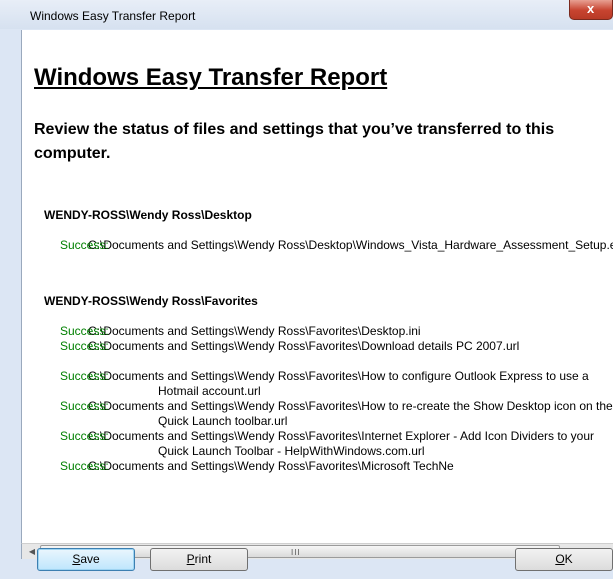 This screenshot has height=579, width=613. Describe the element at coordinates (203, 559) in the screenshot. I see `print-label-rest: rint` at that location.